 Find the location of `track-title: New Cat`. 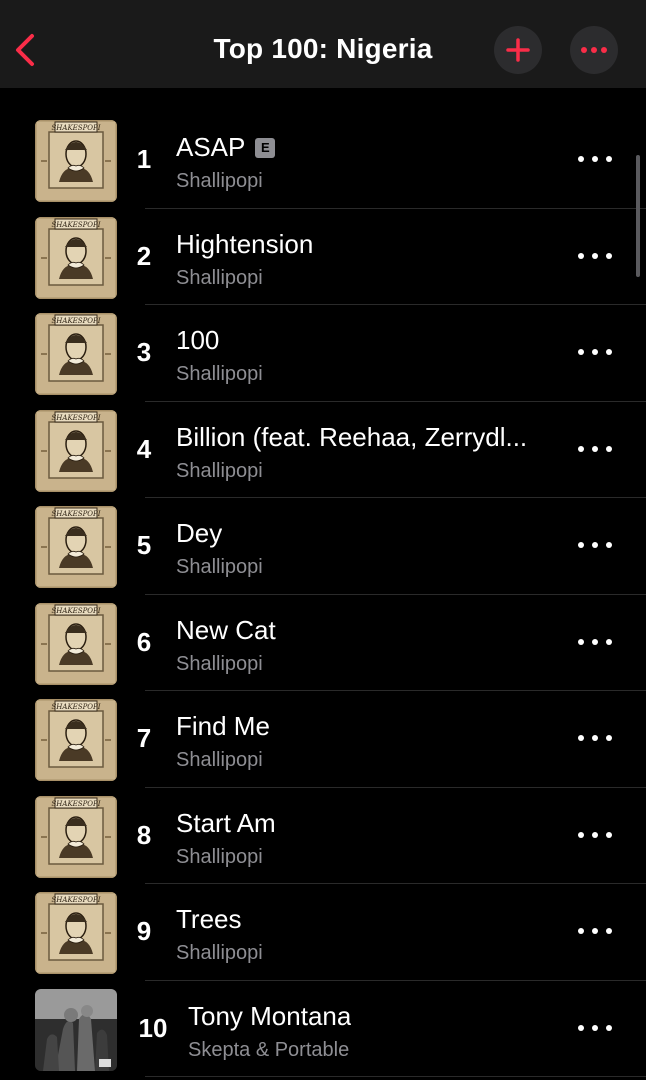

track-title: New Cat is located at coordinates (226, 629).